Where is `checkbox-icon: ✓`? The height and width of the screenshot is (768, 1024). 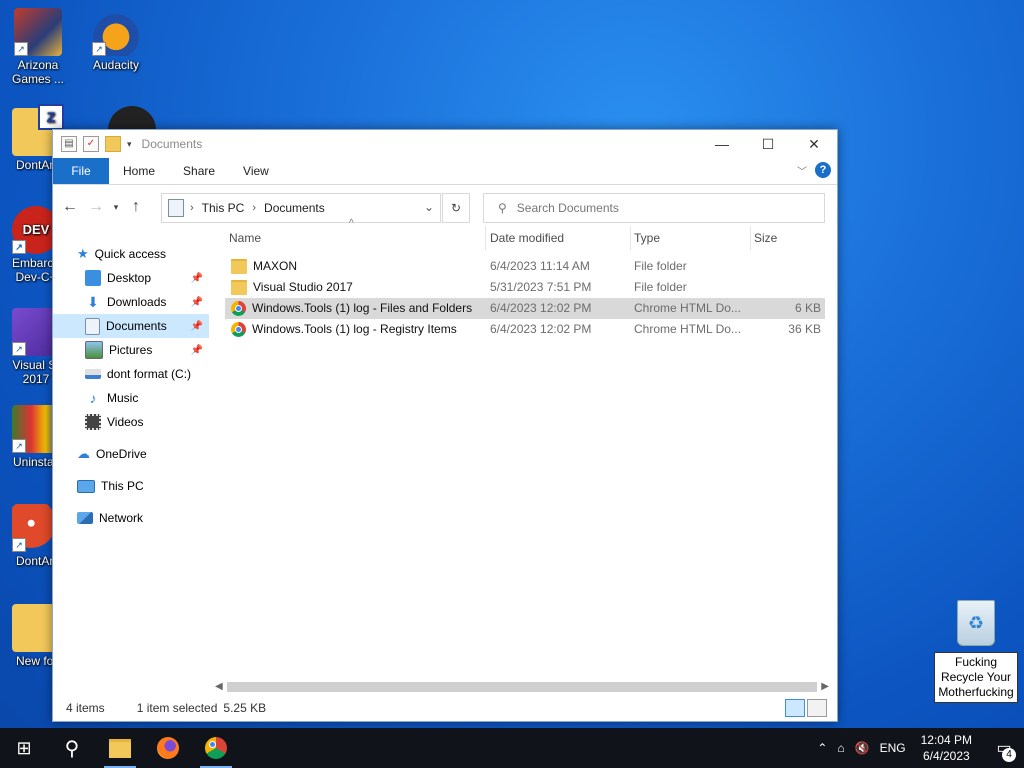
checkbox-icon: ✓ is located at coordinates (91, 144).